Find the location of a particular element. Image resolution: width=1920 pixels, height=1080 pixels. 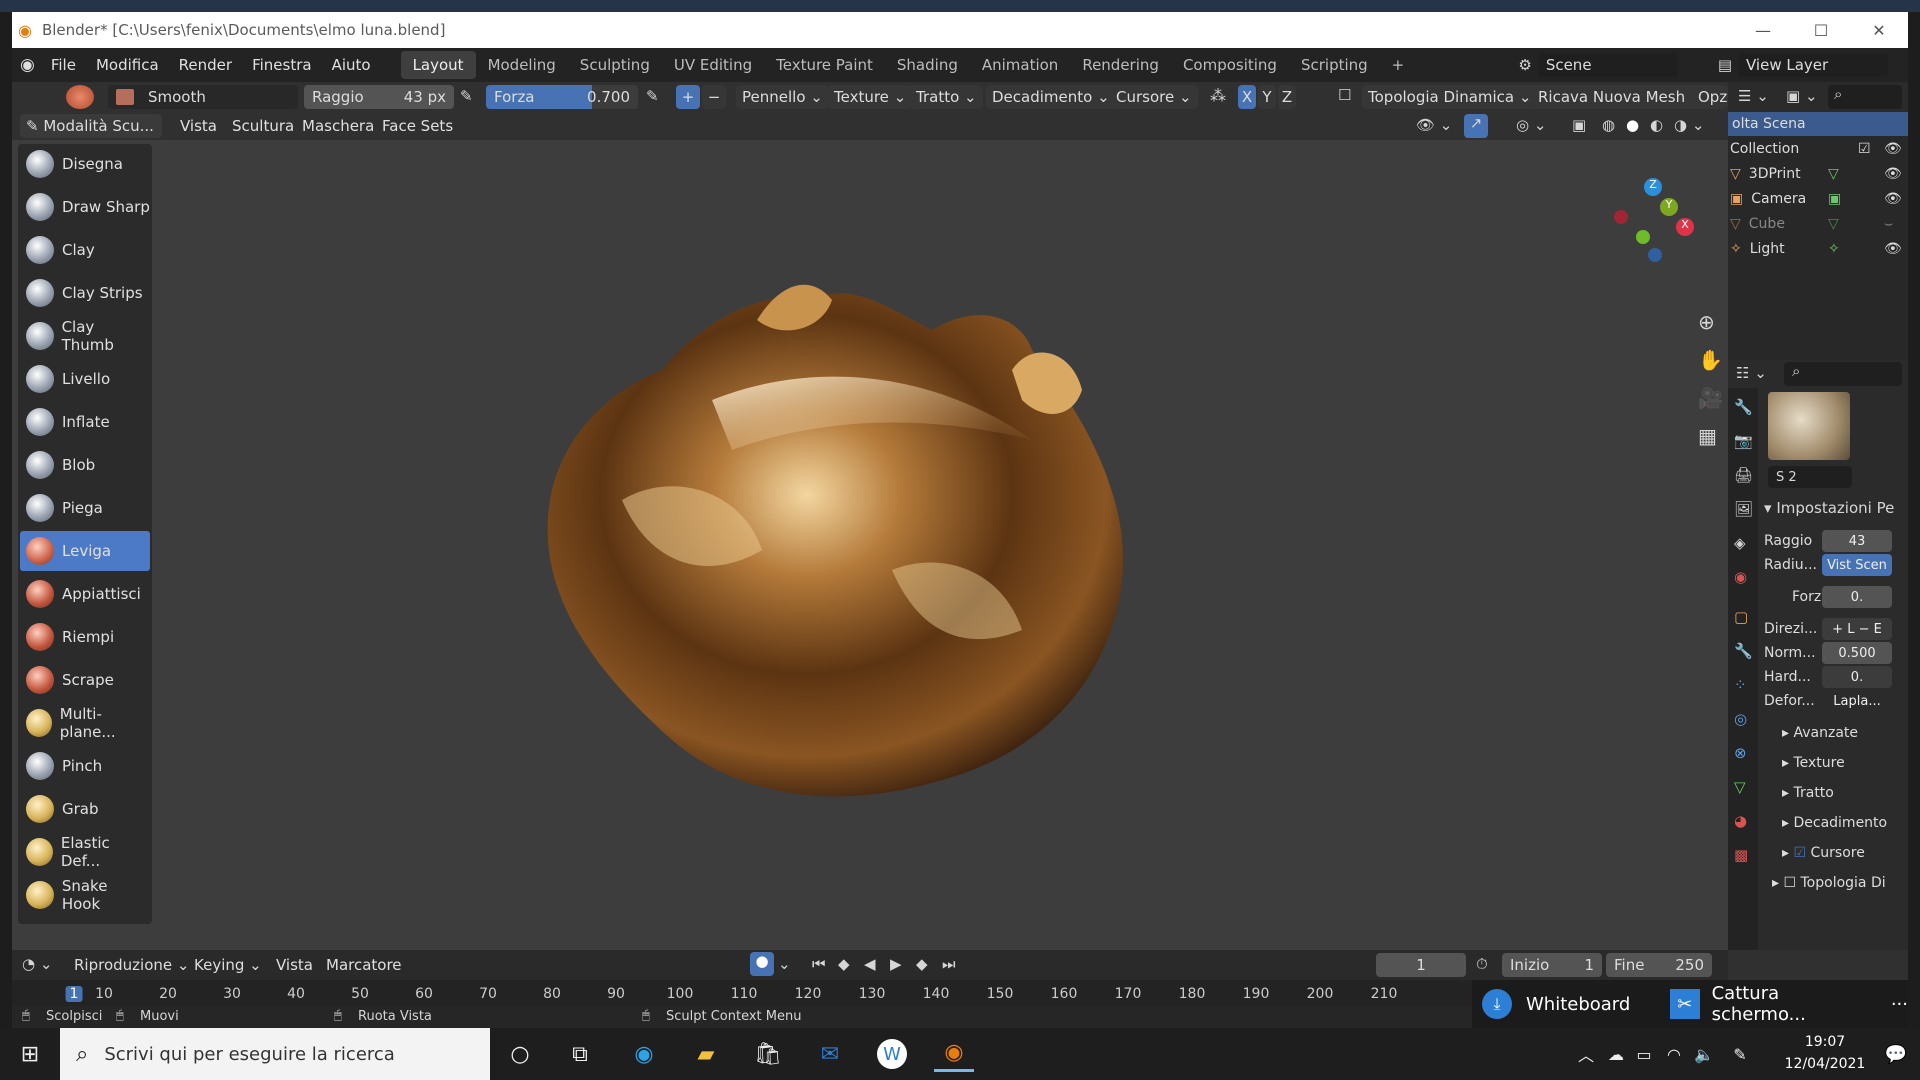

mail-icon: ✉ is located at coordinates (830, 1054).